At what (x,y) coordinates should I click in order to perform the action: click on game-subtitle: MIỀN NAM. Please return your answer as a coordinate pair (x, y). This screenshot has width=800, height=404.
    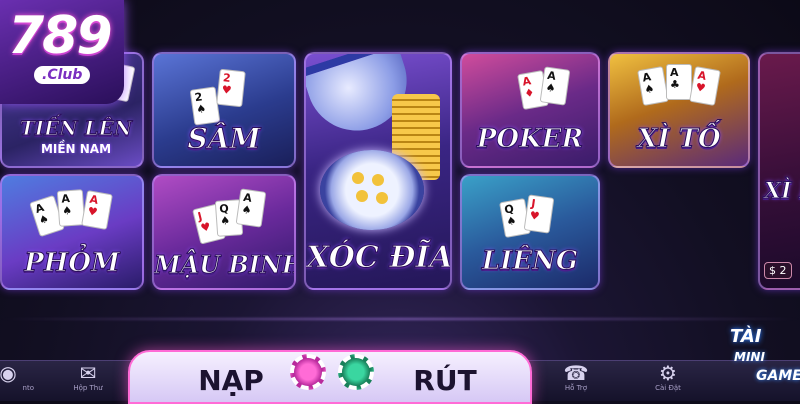
    Looking at the image, I should click on (76, 149).